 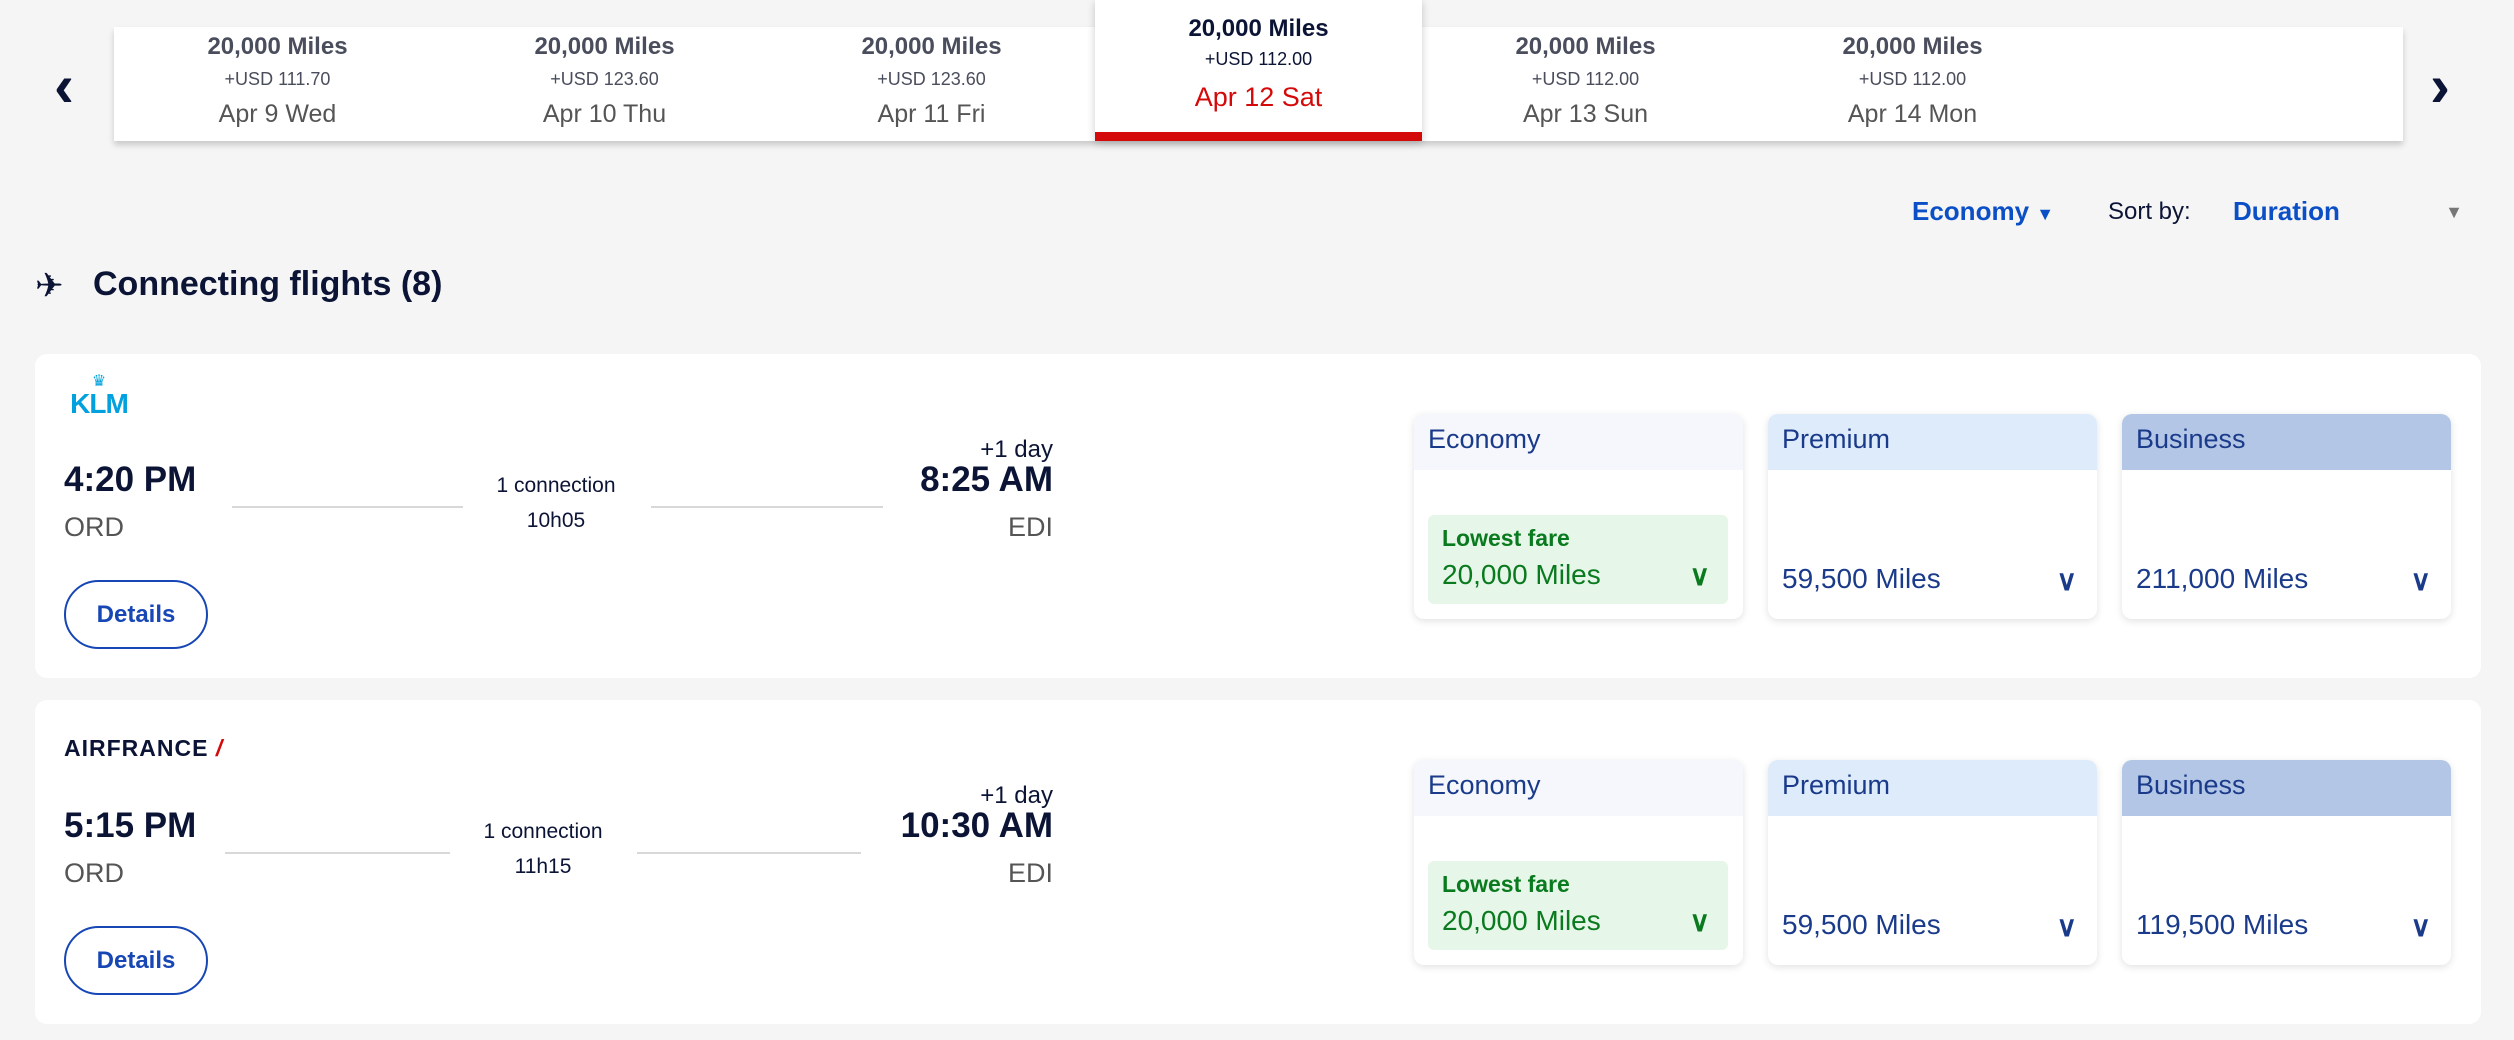 What do you see at coordinates (130, 479) in the screenshot?
I see `departure-time: 4:20 PM` at bounding box center [130, 479].